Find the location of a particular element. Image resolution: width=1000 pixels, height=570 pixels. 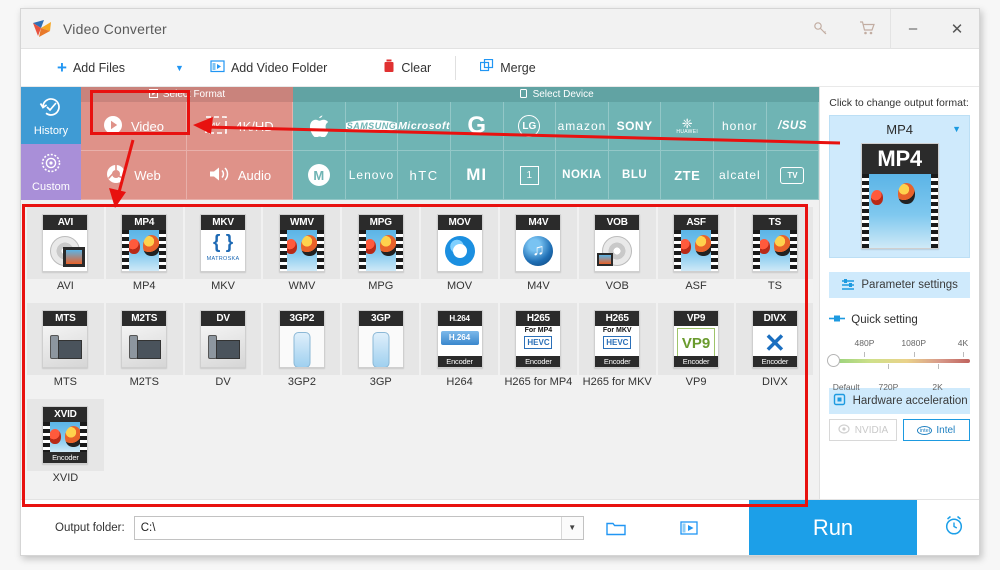

minimize-button: – is located at coordinates (913, 29).